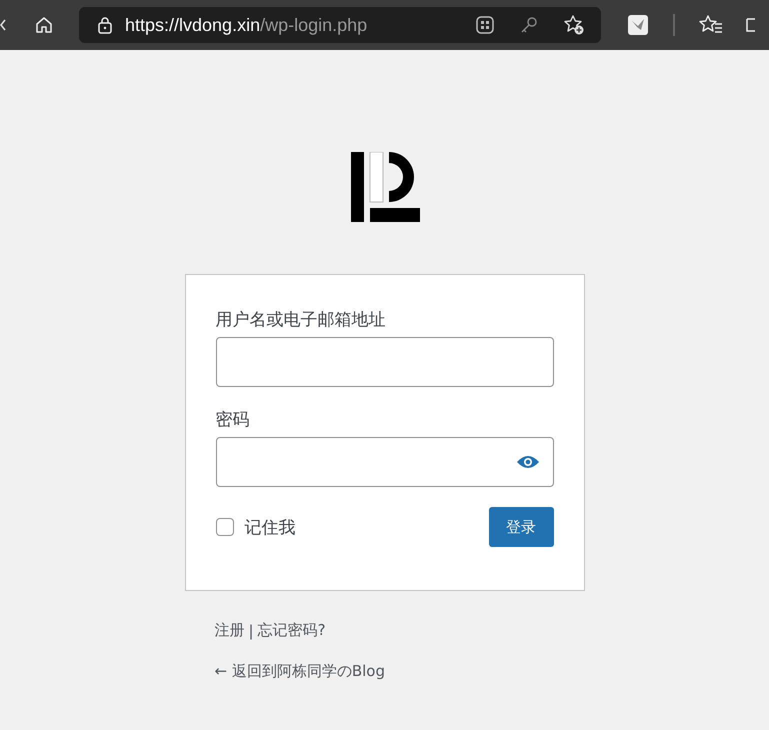 This screenshot has height=730, width=769. I want to click on register-link: 注册, so click(229, 630).